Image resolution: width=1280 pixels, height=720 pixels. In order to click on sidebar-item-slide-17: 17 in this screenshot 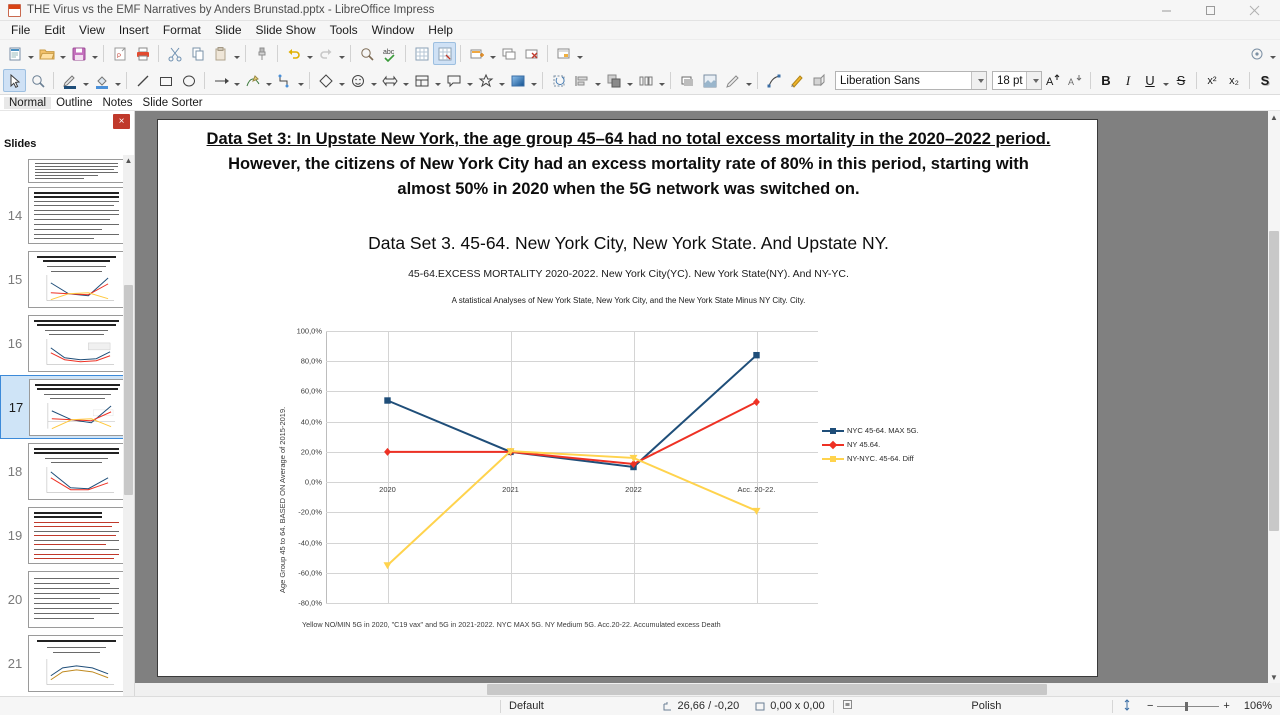, I will do `click(67, 407)`.